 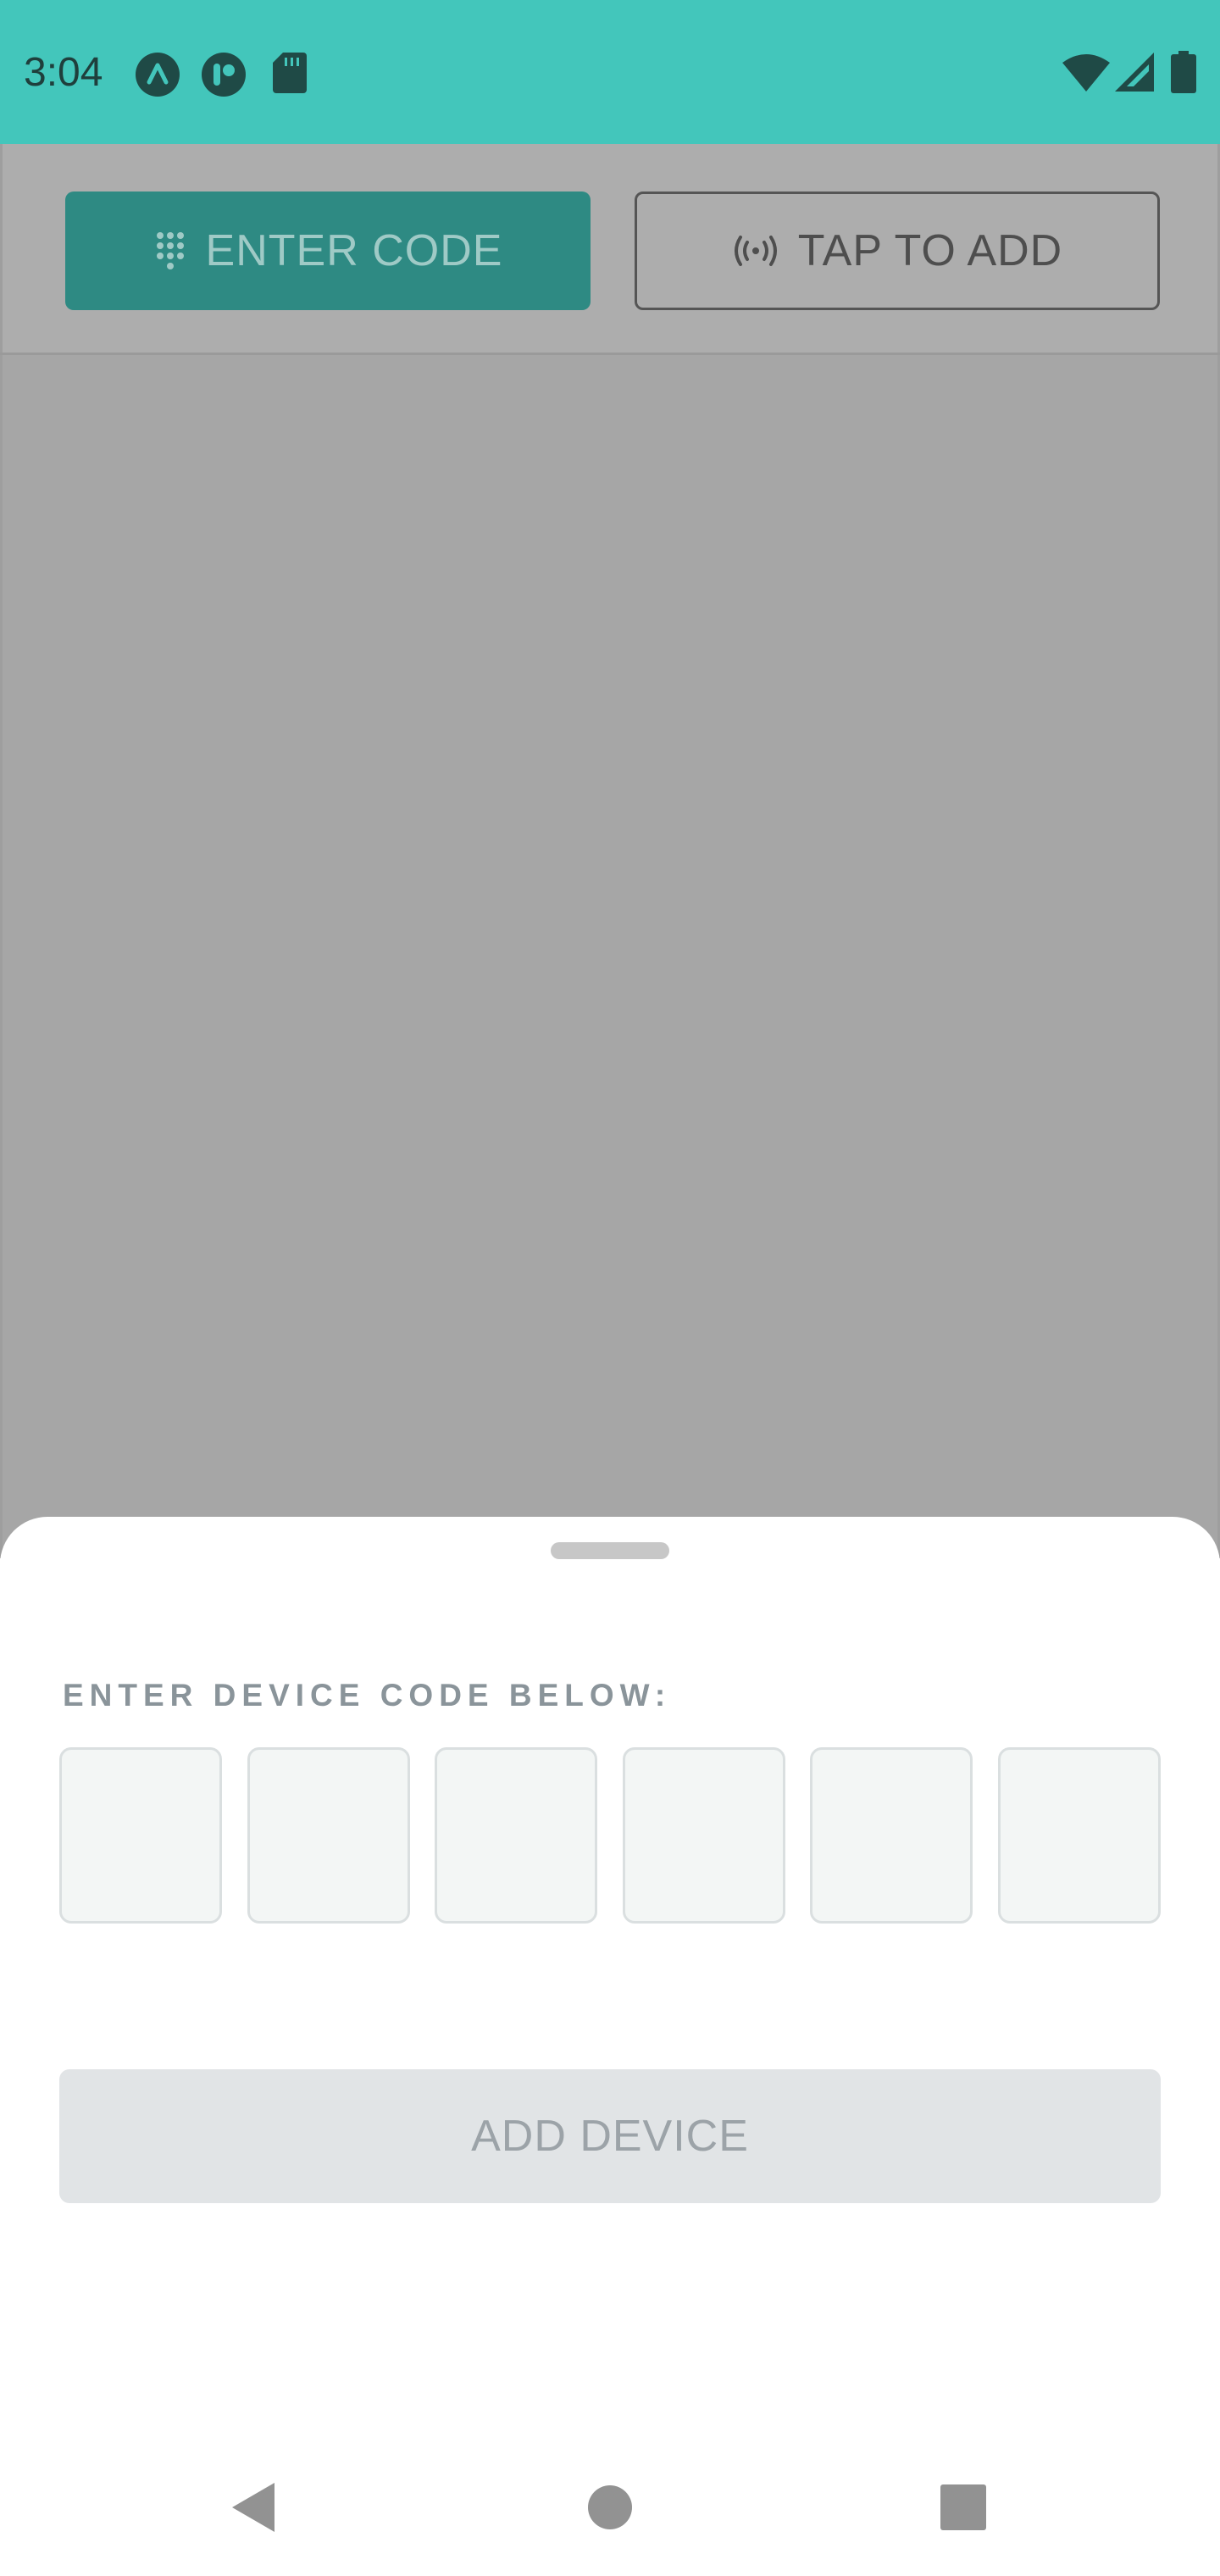 I want to click on tab-tap-to-add-label: TAP TO ADD, so click(x=930, y=250).